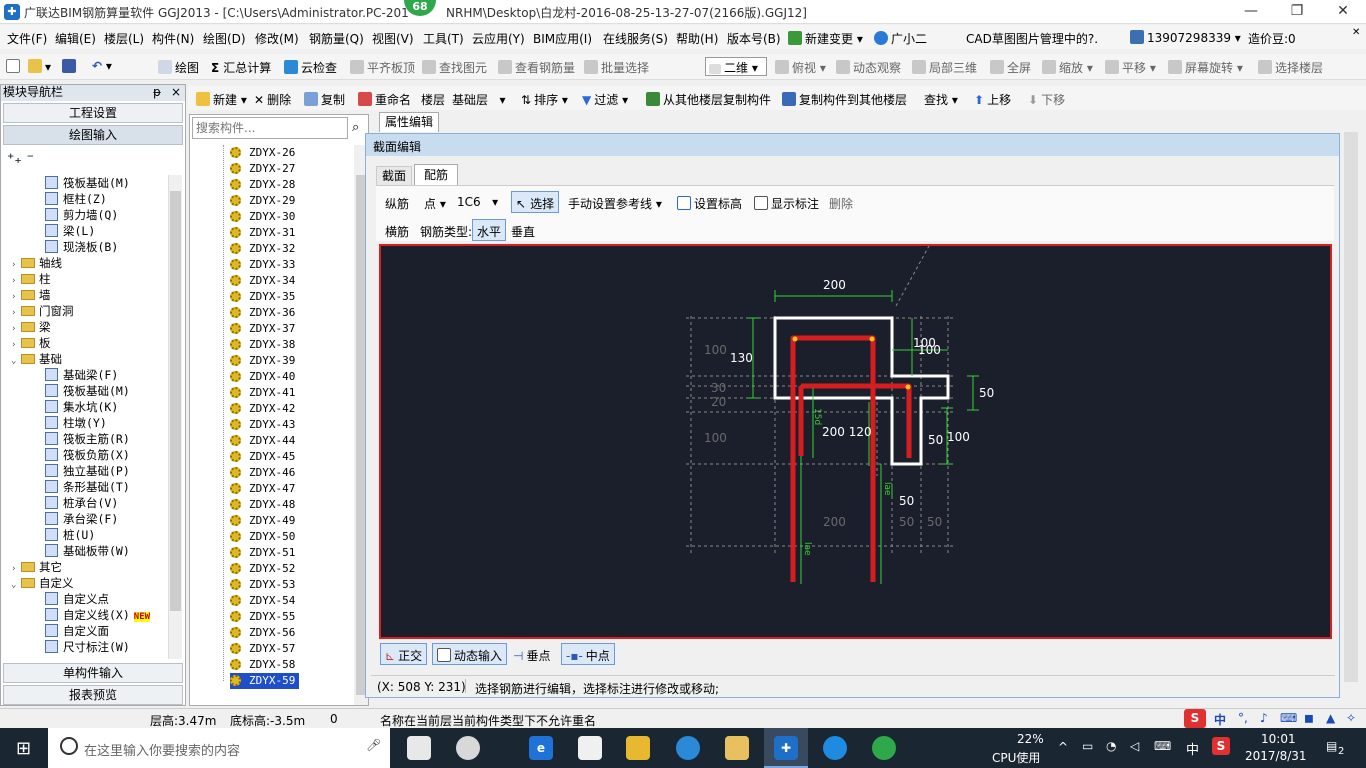 The image size is (1366, 768). What do you see at coordinates (941, 99) in the screenshot?
I see `find-button: 查找 ▾` at bounding box center [941, 99].